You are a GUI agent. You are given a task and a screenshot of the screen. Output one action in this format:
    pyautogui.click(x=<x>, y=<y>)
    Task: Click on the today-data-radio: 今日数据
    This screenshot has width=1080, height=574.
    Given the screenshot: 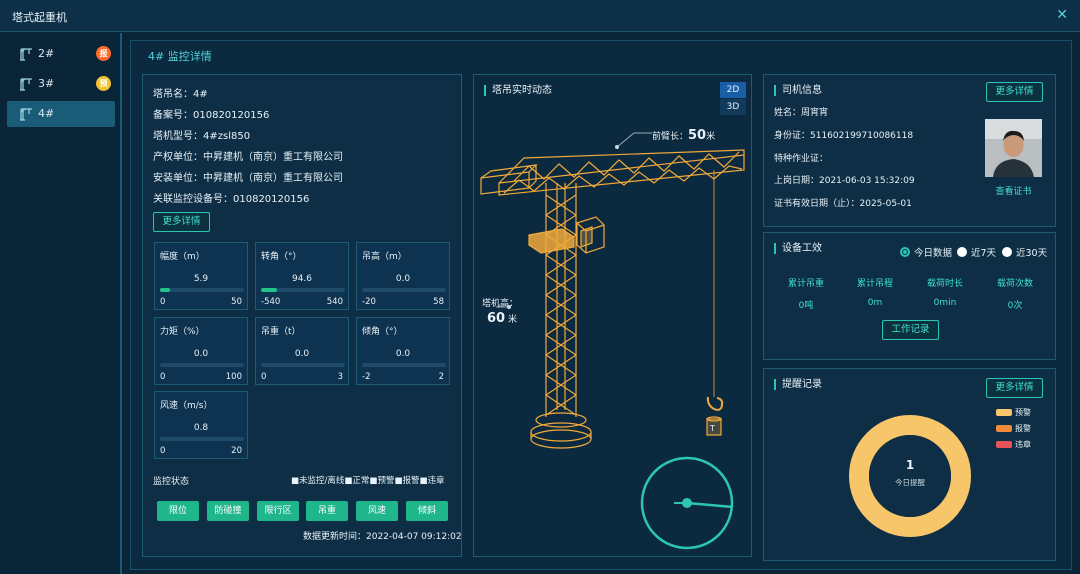 What is the action you would take?
    pyautogui.click(x=926, y=252)
    